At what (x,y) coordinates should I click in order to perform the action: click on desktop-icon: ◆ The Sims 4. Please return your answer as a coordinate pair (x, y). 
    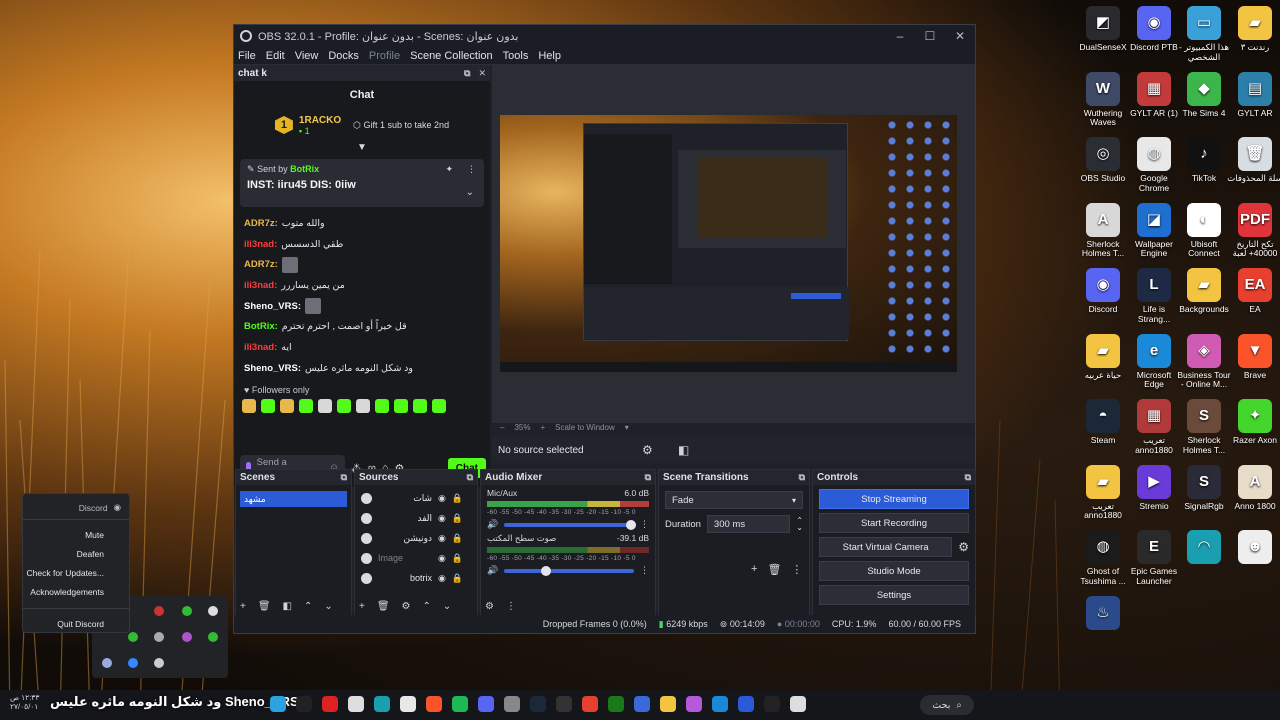
    Looking at the image, I should click on (1204, 95).